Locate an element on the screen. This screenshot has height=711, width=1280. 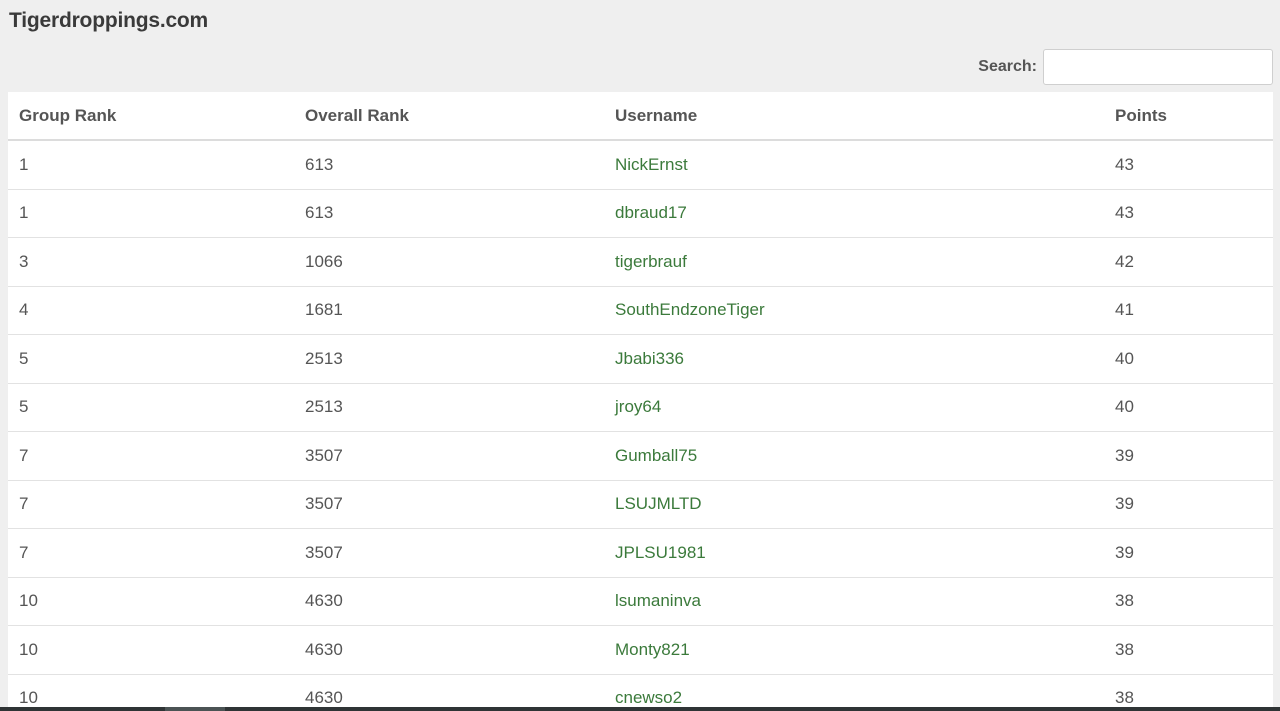
table-row: 5 2513 jroy64 40 is located at coordinates (640, 407).